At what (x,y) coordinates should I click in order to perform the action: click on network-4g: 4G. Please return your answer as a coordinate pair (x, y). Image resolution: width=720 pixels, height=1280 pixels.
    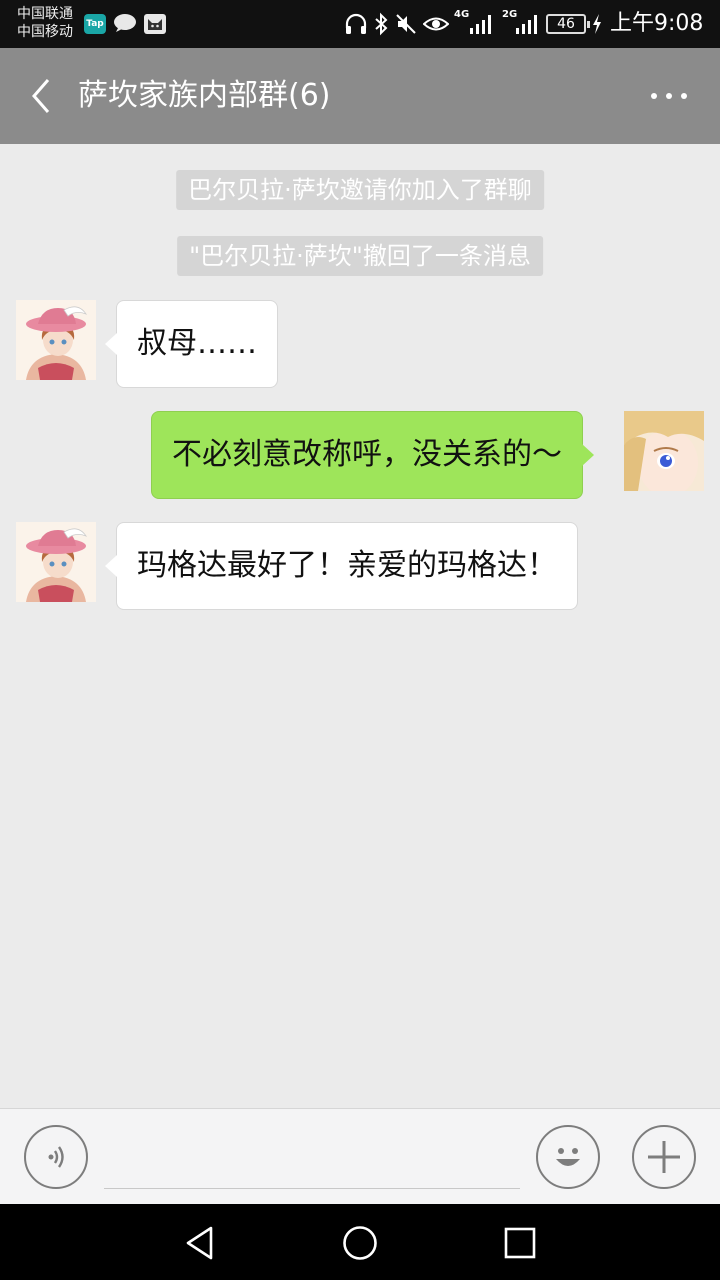
    Looking at the image, I should click on (461, 24).